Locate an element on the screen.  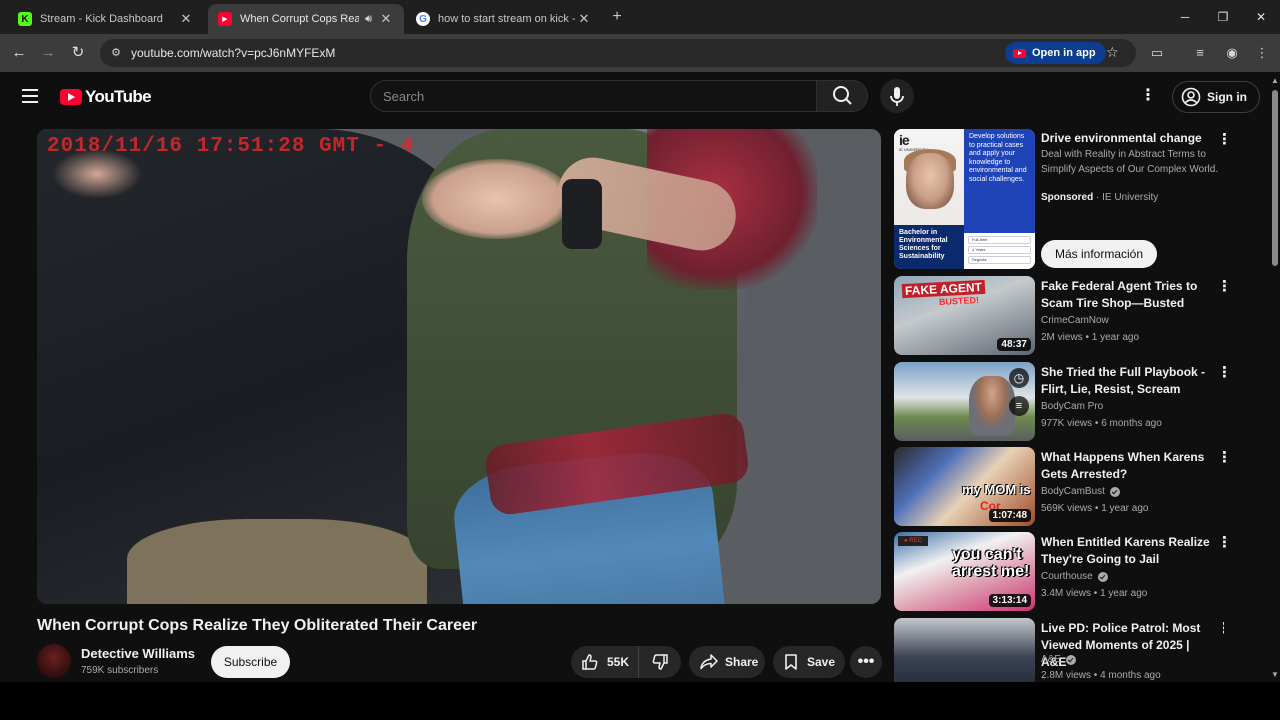
speaker-icon: 🔊︎ is located at coordinates (368, 19).